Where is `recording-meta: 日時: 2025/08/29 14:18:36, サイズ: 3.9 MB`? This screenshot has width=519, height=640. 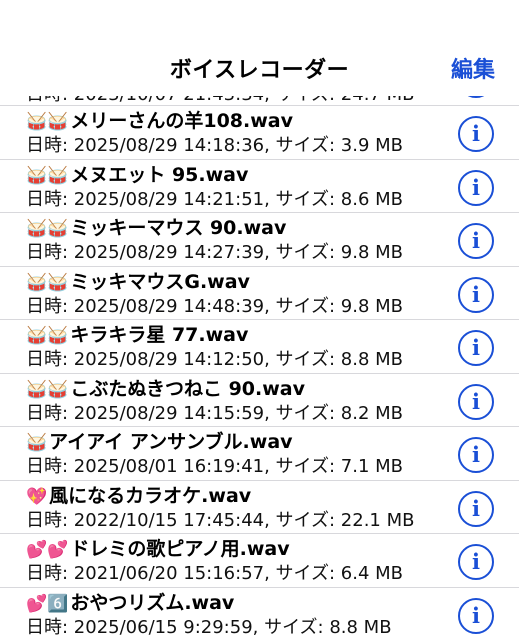
recording-meta: 日時: 2025/08/29 14:18:36, サイズ: 3.9 MB is located at coordinates (215, 145).